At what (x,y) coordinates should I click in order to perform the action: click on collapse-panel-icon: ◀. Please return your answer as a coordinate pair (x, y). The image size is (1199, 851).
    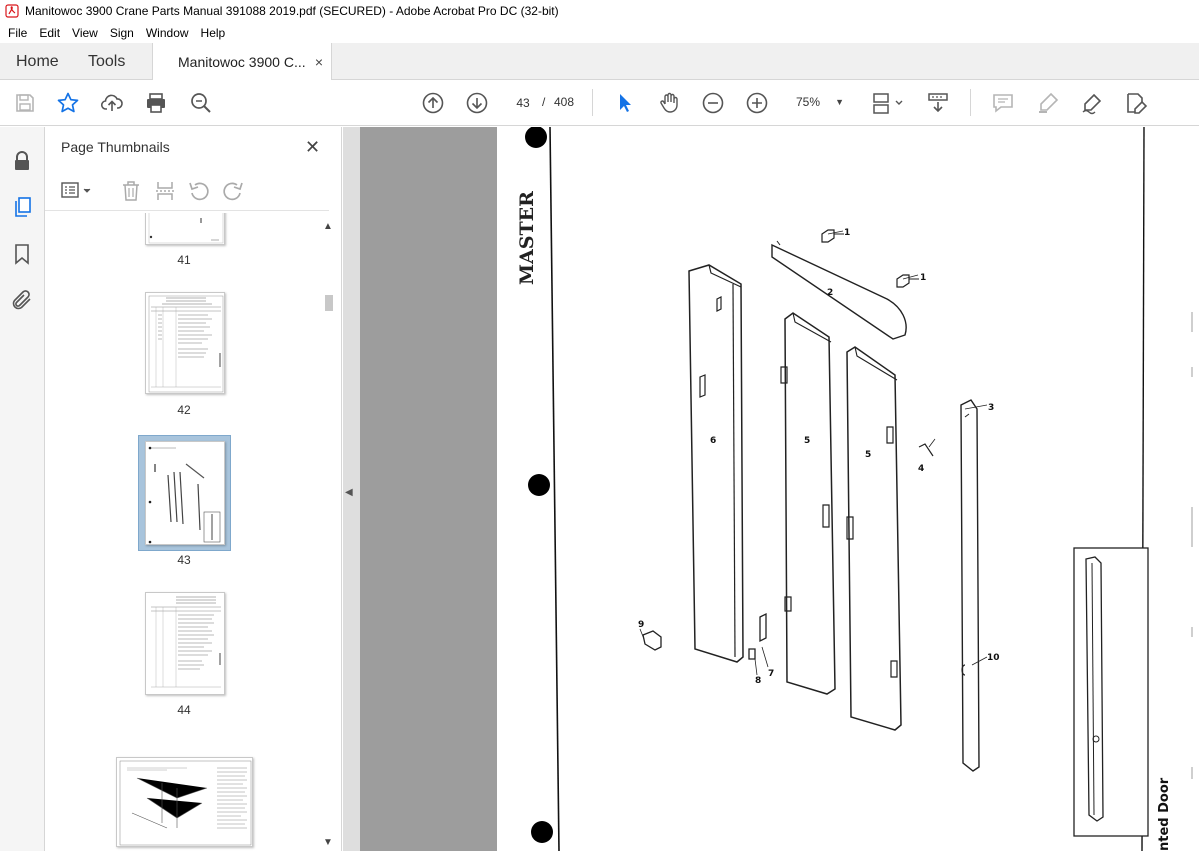
    Looking at the image, I should click on (349, 492).